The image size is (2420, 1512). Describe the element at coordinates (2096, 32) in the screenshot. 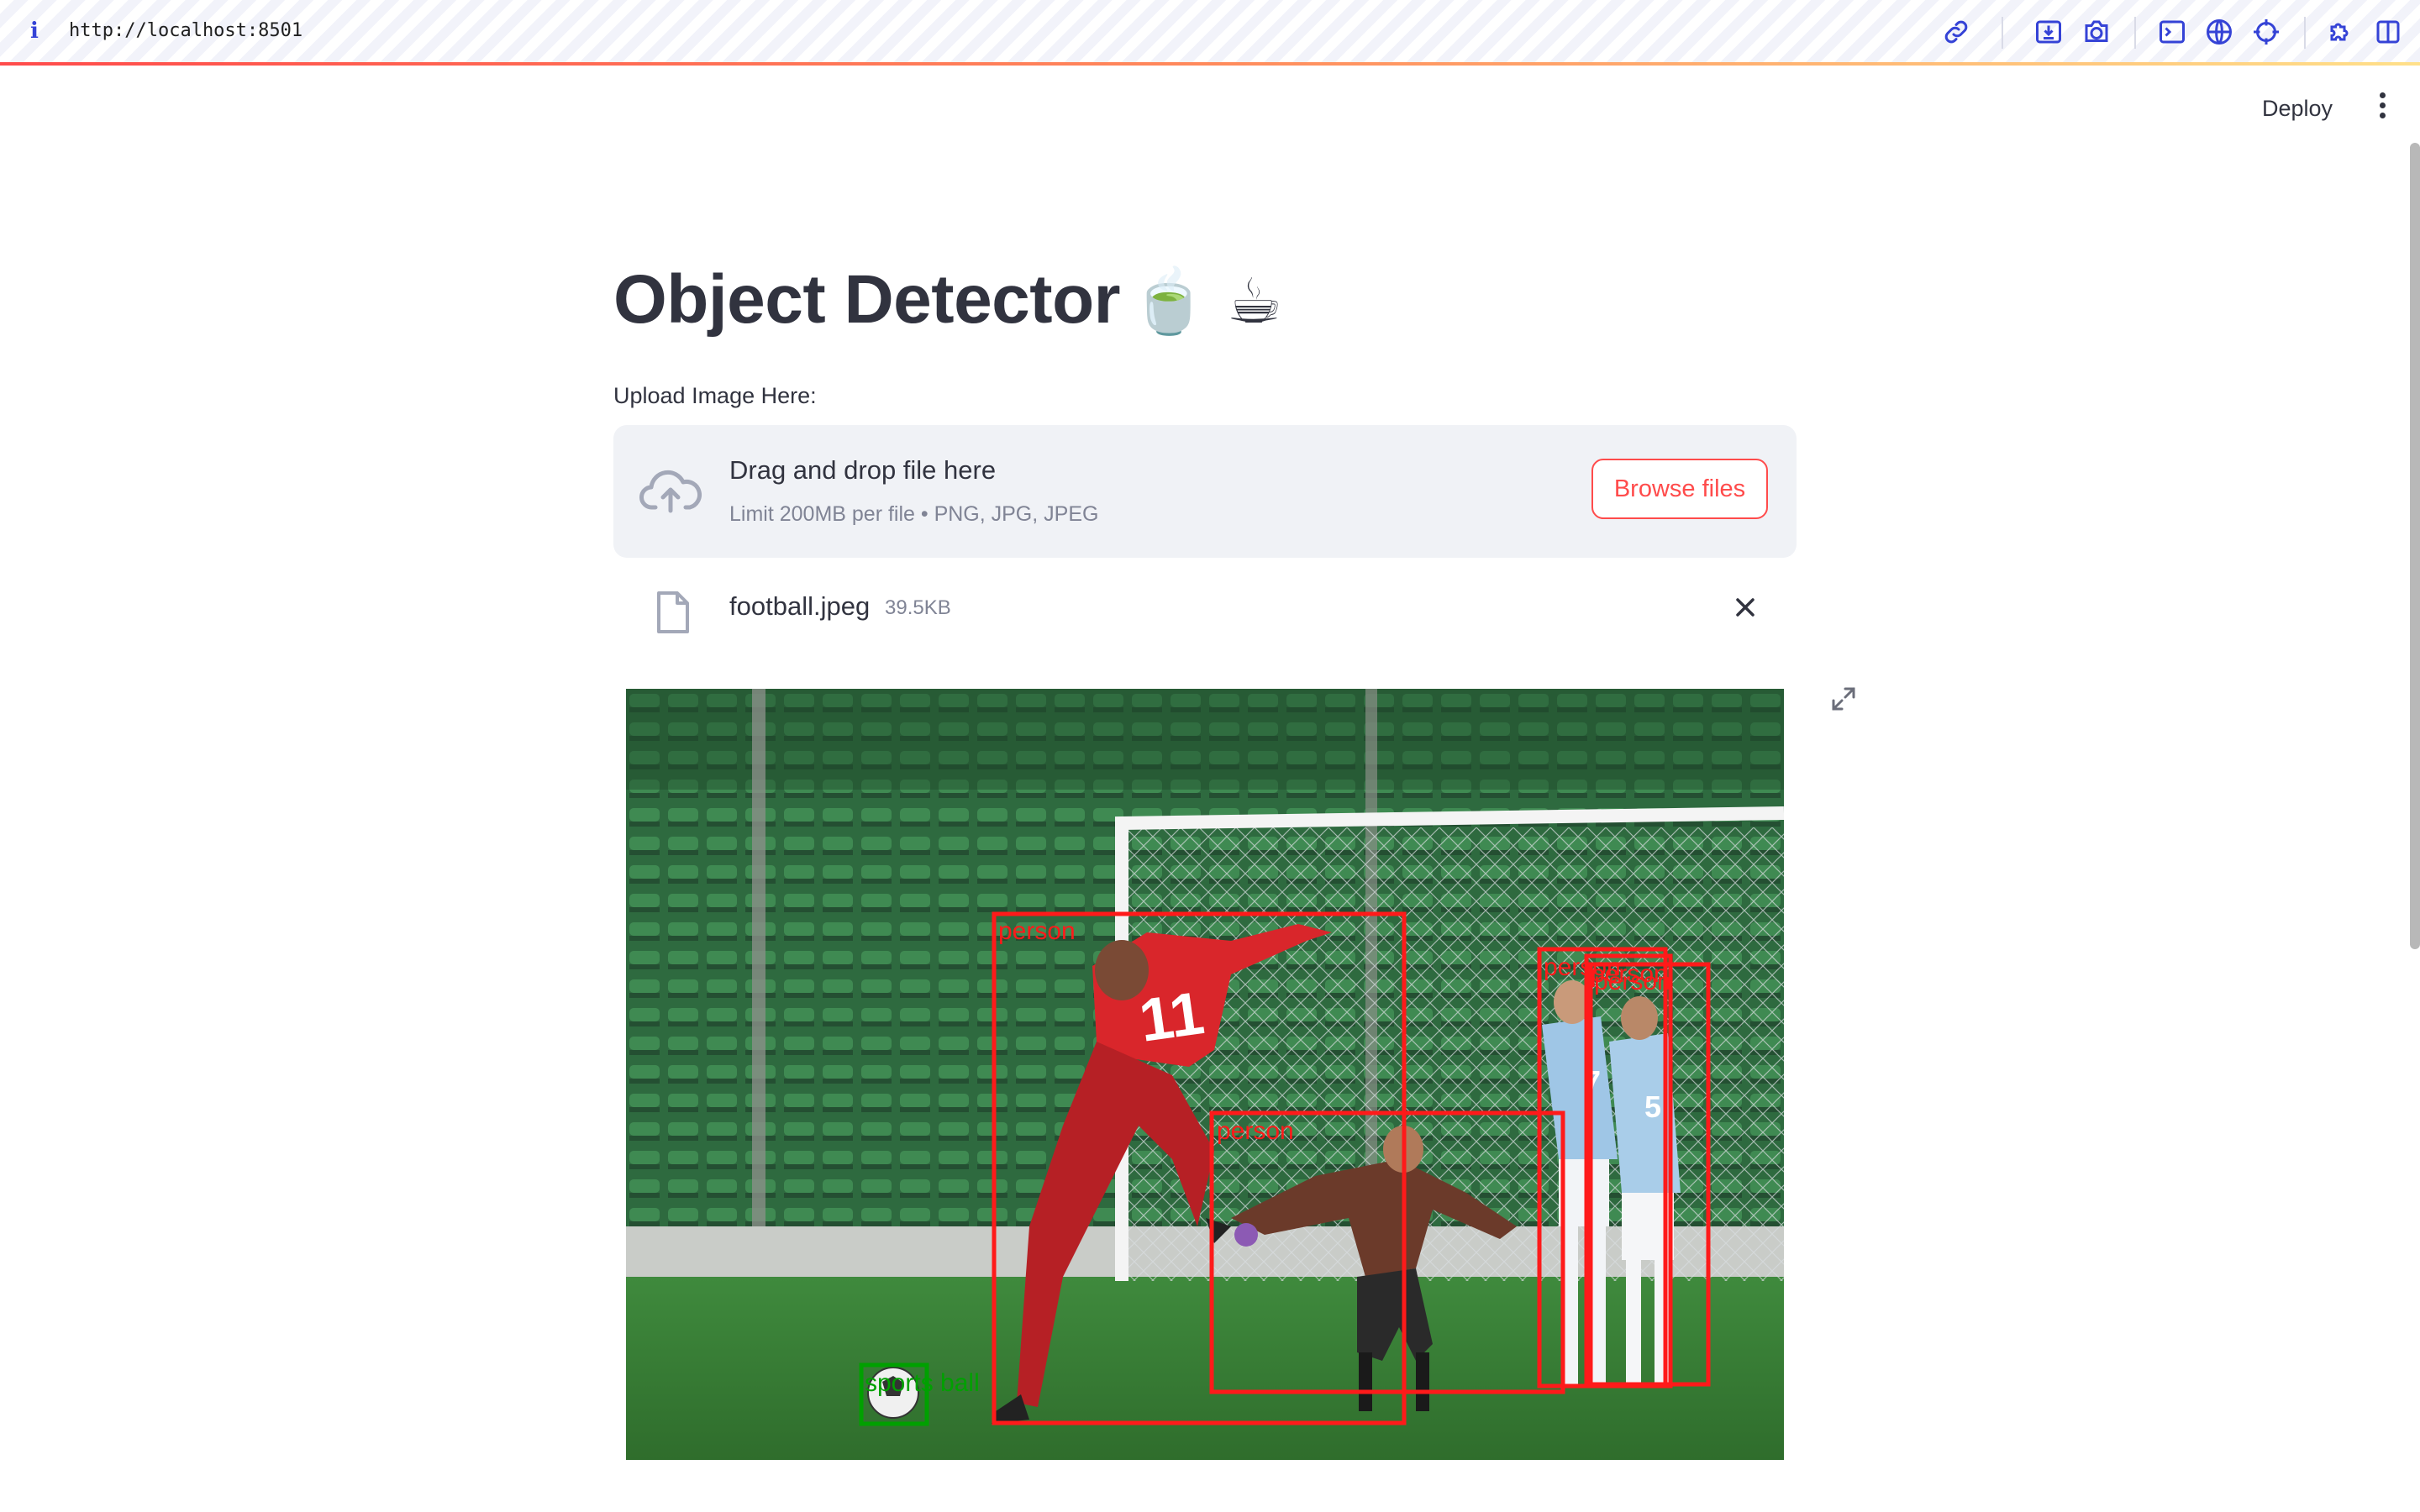

I see `camera-icon` at that location.